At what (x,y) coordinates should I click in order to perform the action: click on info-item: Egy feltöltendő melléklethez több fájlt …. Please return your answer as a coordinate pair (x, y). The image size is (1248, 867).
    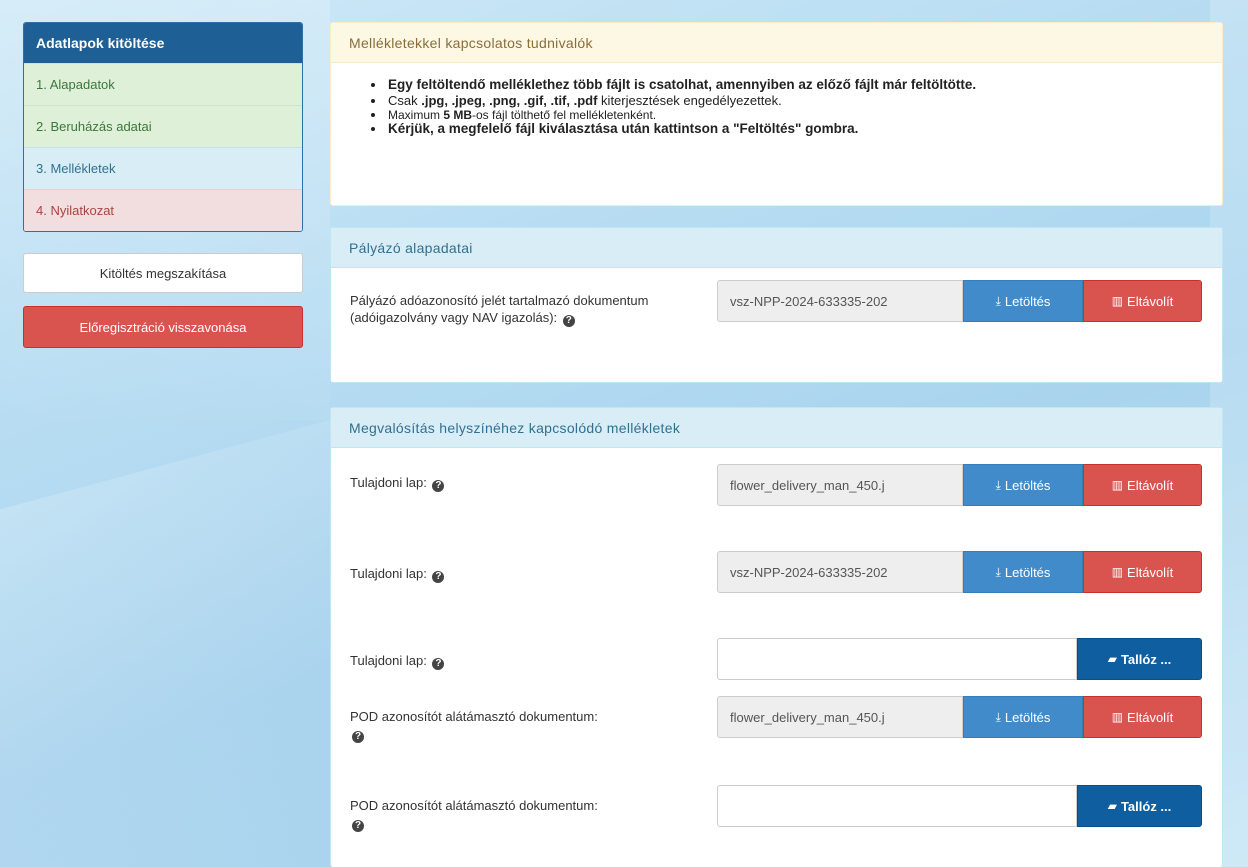
    Looking at the image, I should click on (786, 85).